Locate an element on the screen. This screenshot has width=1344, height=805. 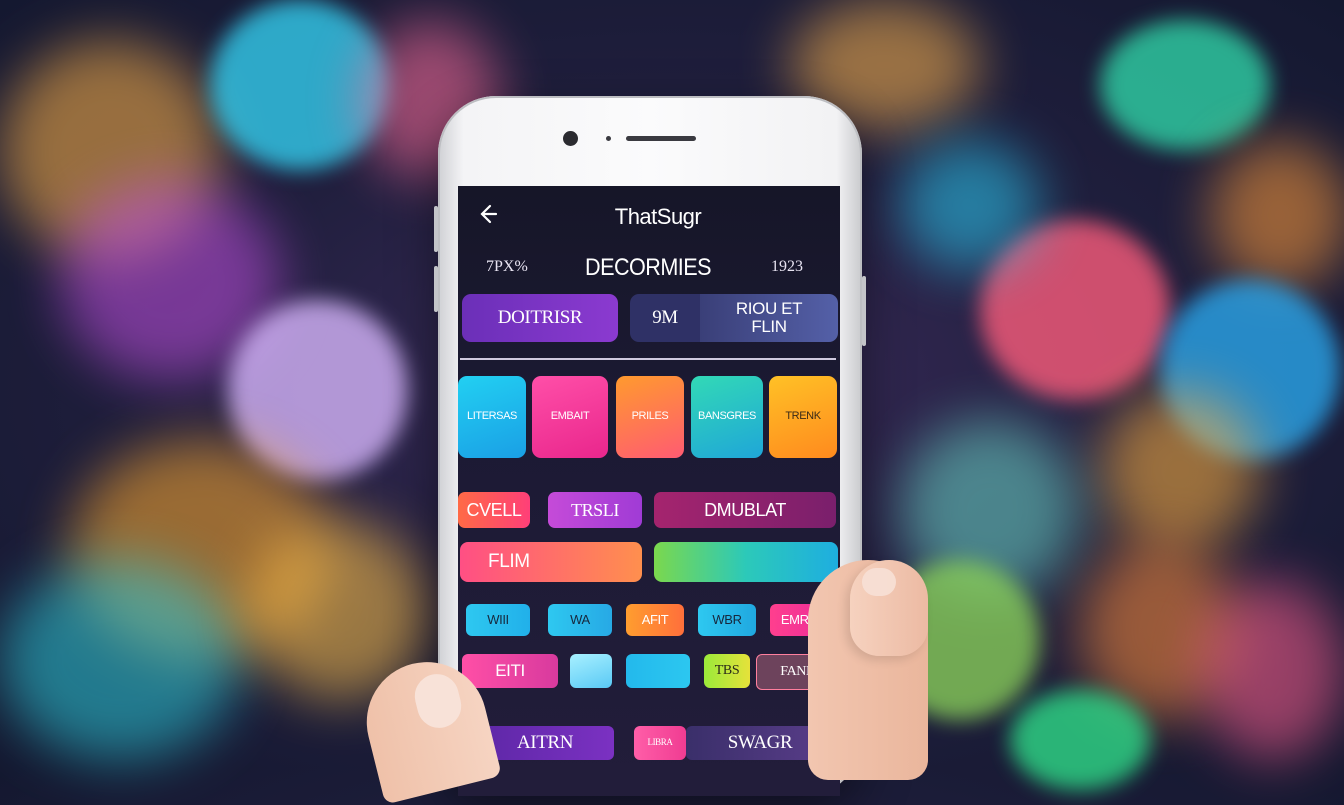
front-camera is located at coordinates (570, 138).